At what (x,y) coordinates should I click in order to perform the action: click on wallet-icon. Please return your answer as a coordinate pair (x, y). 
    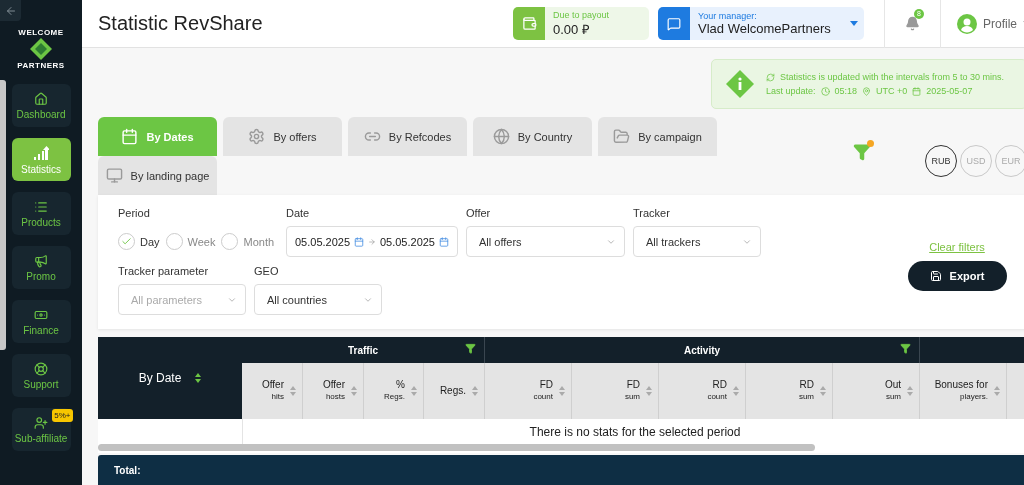
    Looking at the image, I should click on (529, 23).